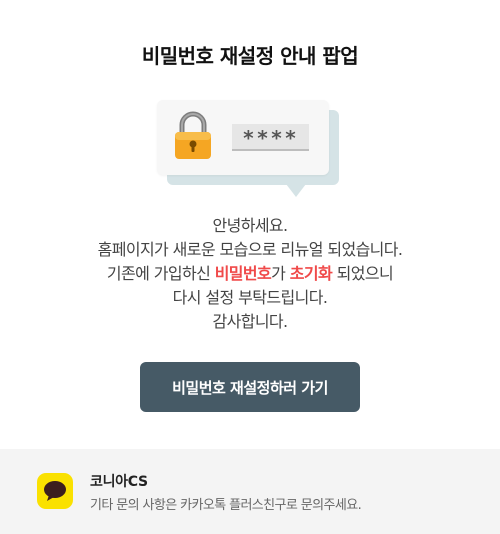 This screenshot has width=500, height=534. What do you see at coordinates (296, 190) in the screenshot?
I see `bubble-tail` at bounding box center [296, 190].